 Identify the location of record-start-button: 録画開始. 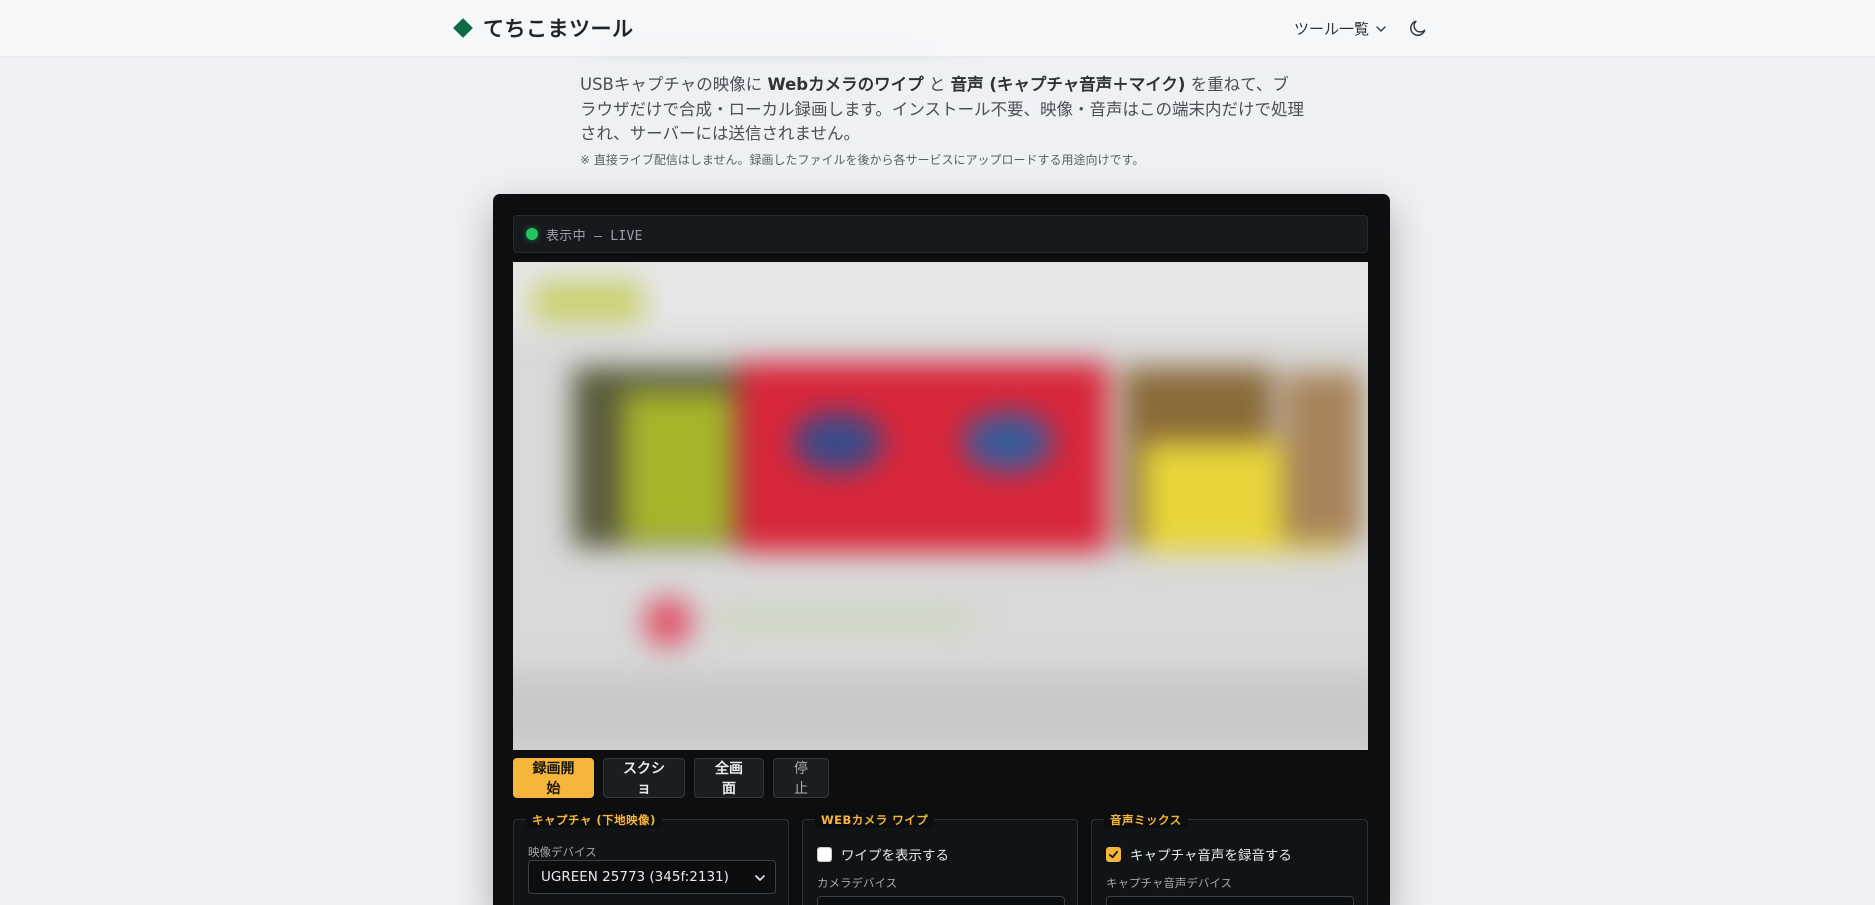
(553, 778).